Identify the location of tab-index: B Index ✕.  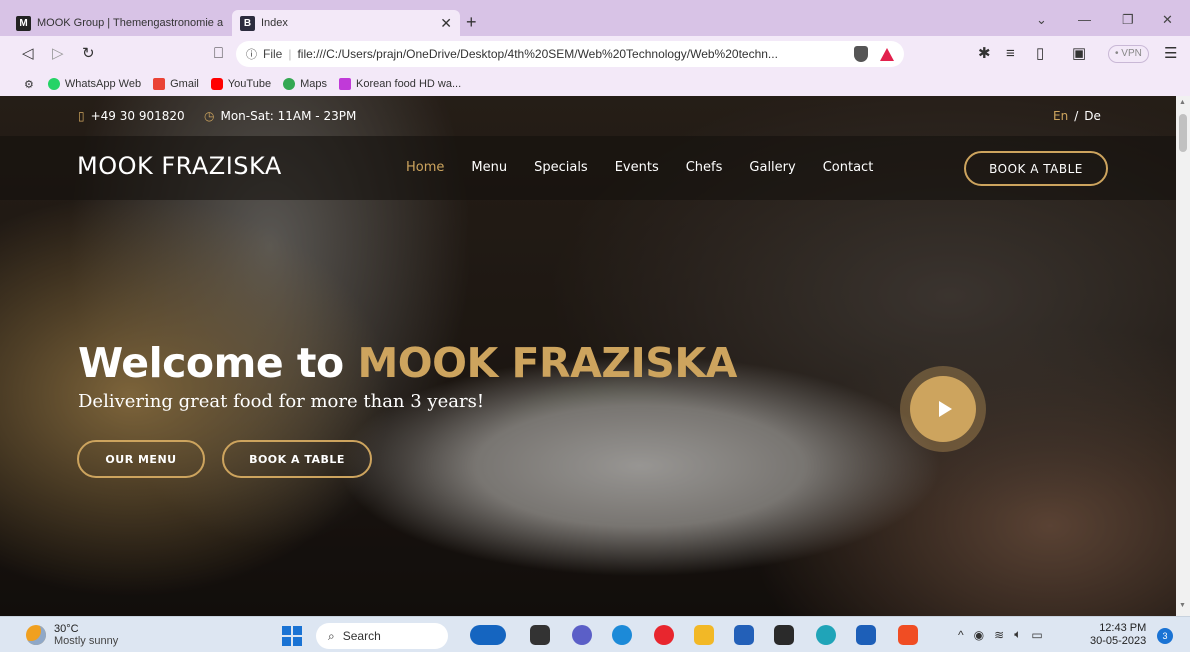
(346, 23).